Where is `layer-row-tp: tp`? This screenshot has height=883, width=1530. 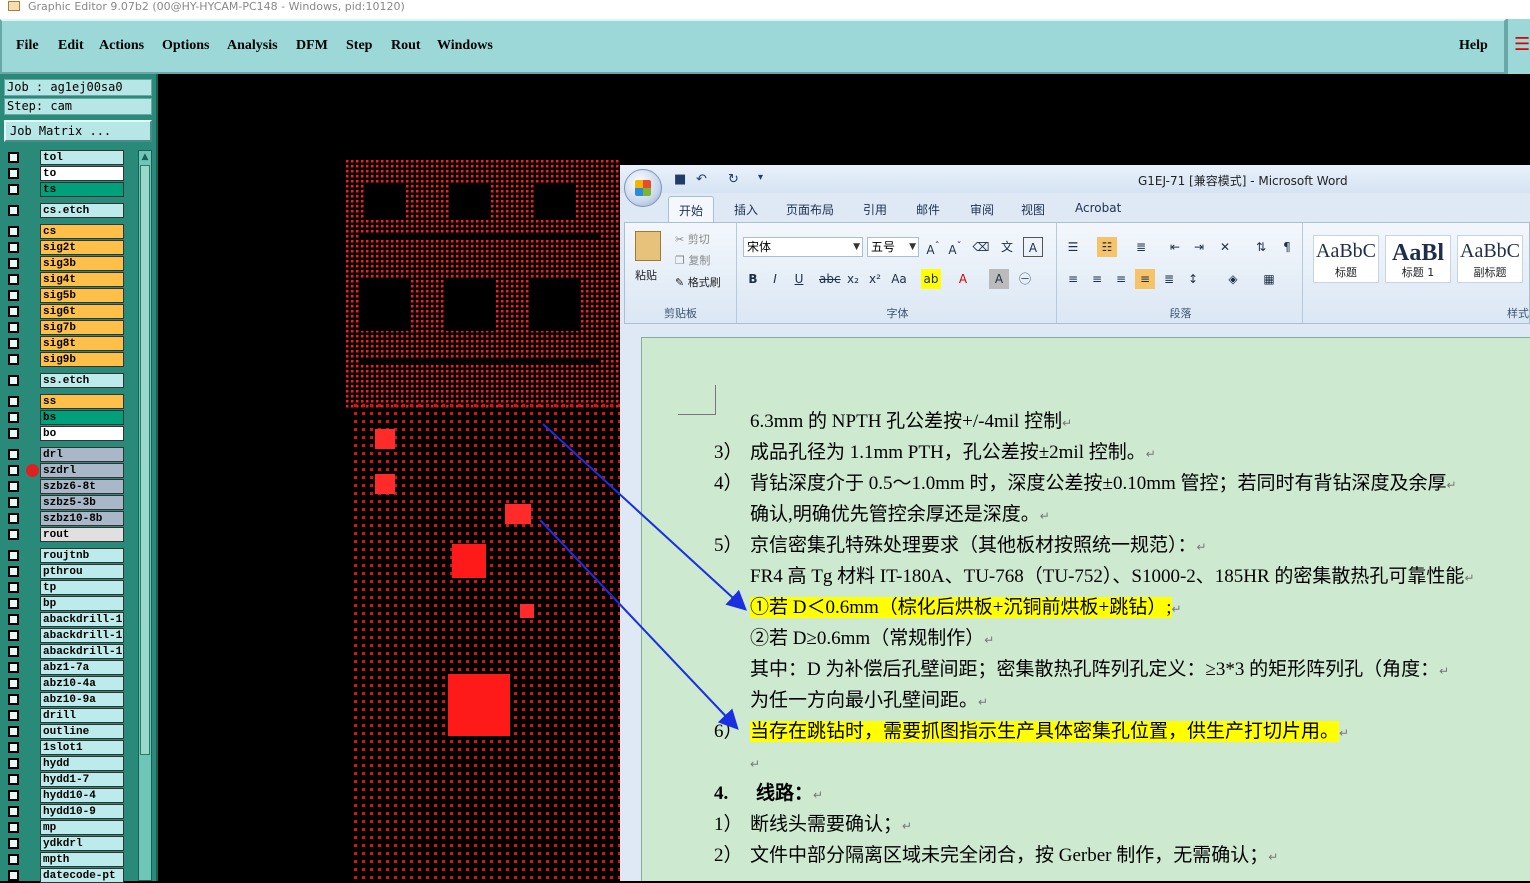
layer-row-tp: tp is located at coordinates (66, 587).